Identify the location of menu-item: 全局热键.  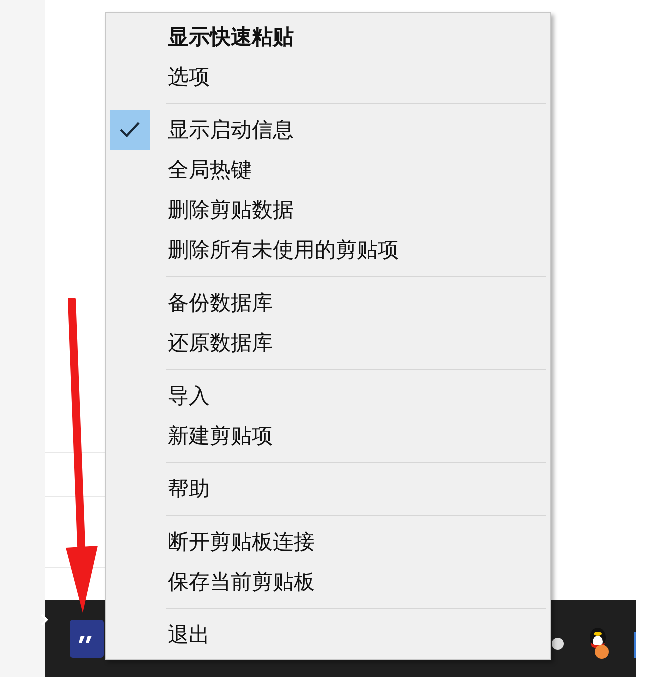
(328, 170).